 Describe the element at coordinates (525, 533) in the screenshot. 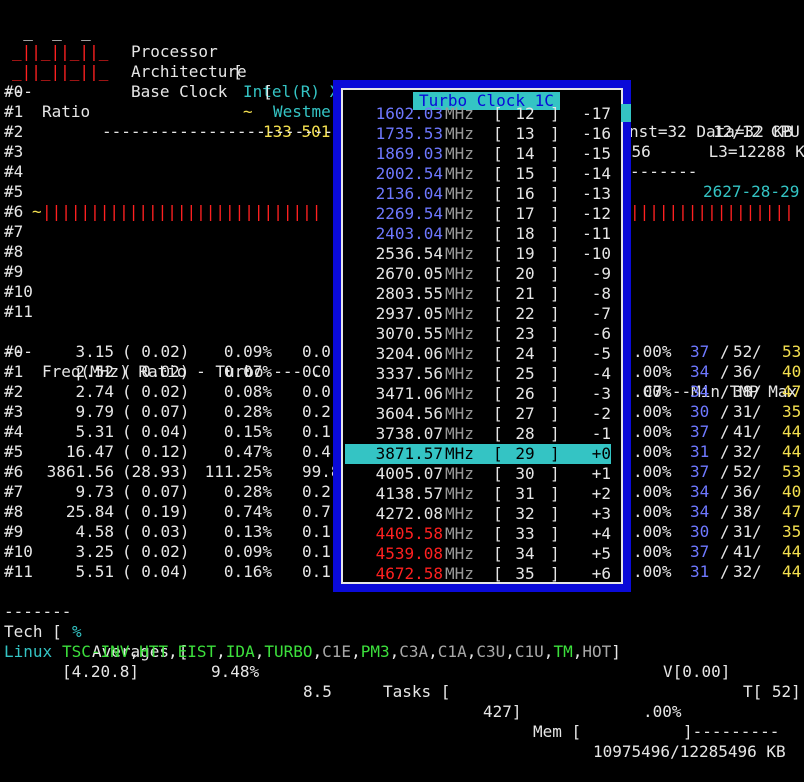

I see `option-ratio: 33` at that location.